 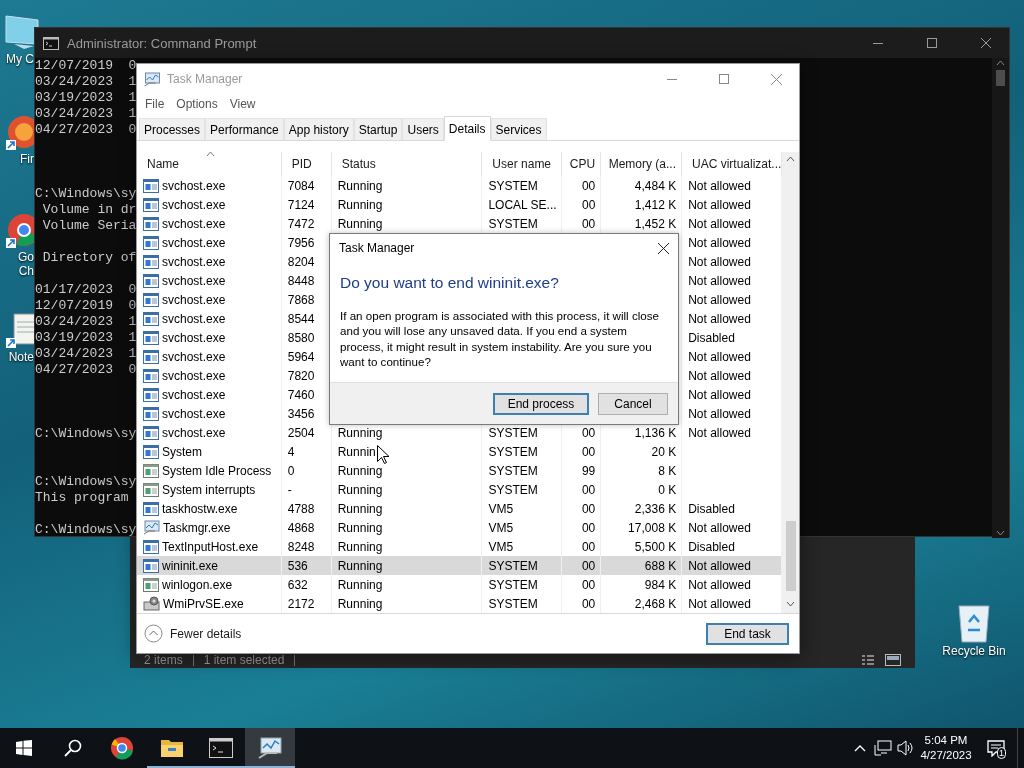 I want to click on terminal-line: 12/07/2019 0, so click(x=86, y=306).